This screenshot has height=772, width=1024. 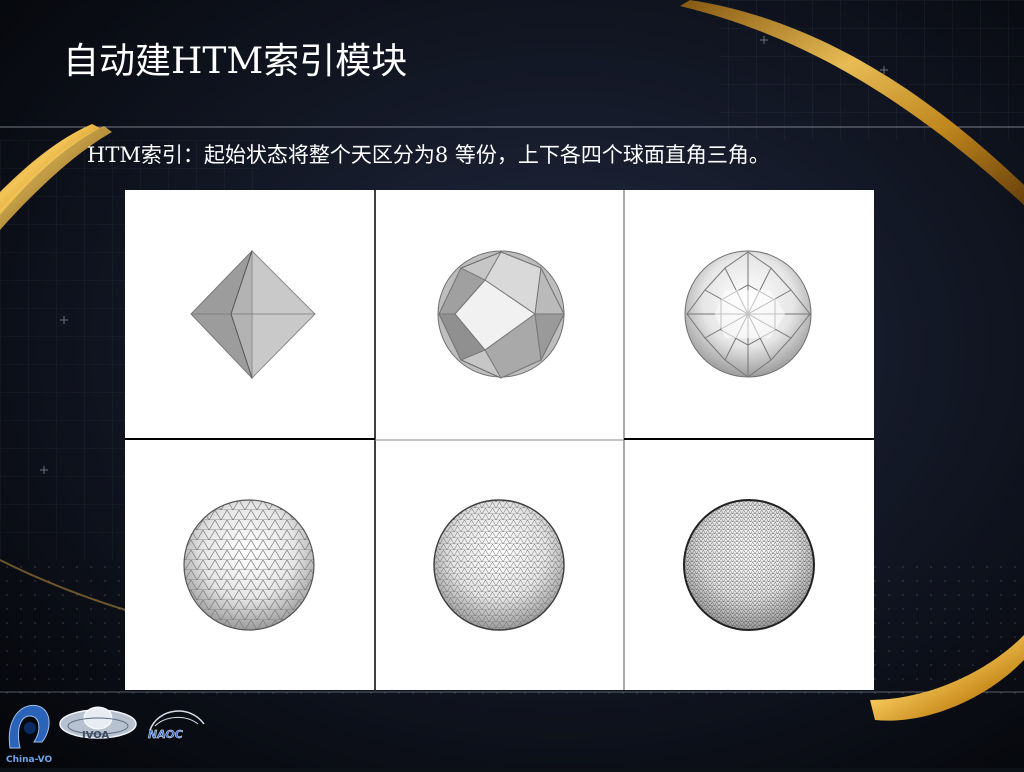 What do you see at coordinates (98, 723) in the screenshot?
I see `ivoa-logo: IVOA` at bounding box center [98, 723].